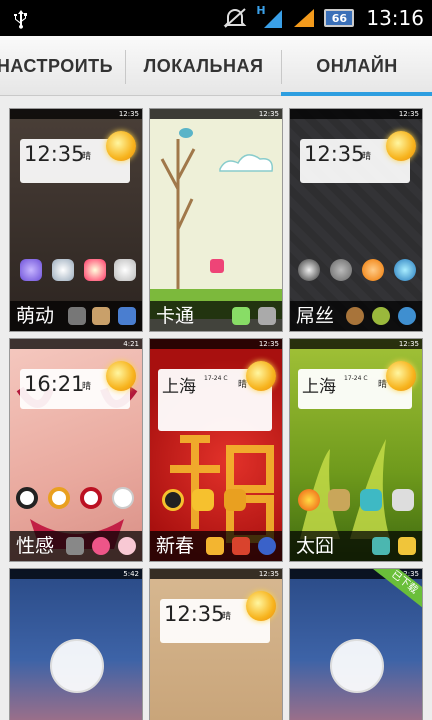 Image resolution: width=432 pixels, height=720 pixels. Describe the element at coordinates (357, 66) in the screenshot. I see `tab-online: ОНЛАЙН` at that location.